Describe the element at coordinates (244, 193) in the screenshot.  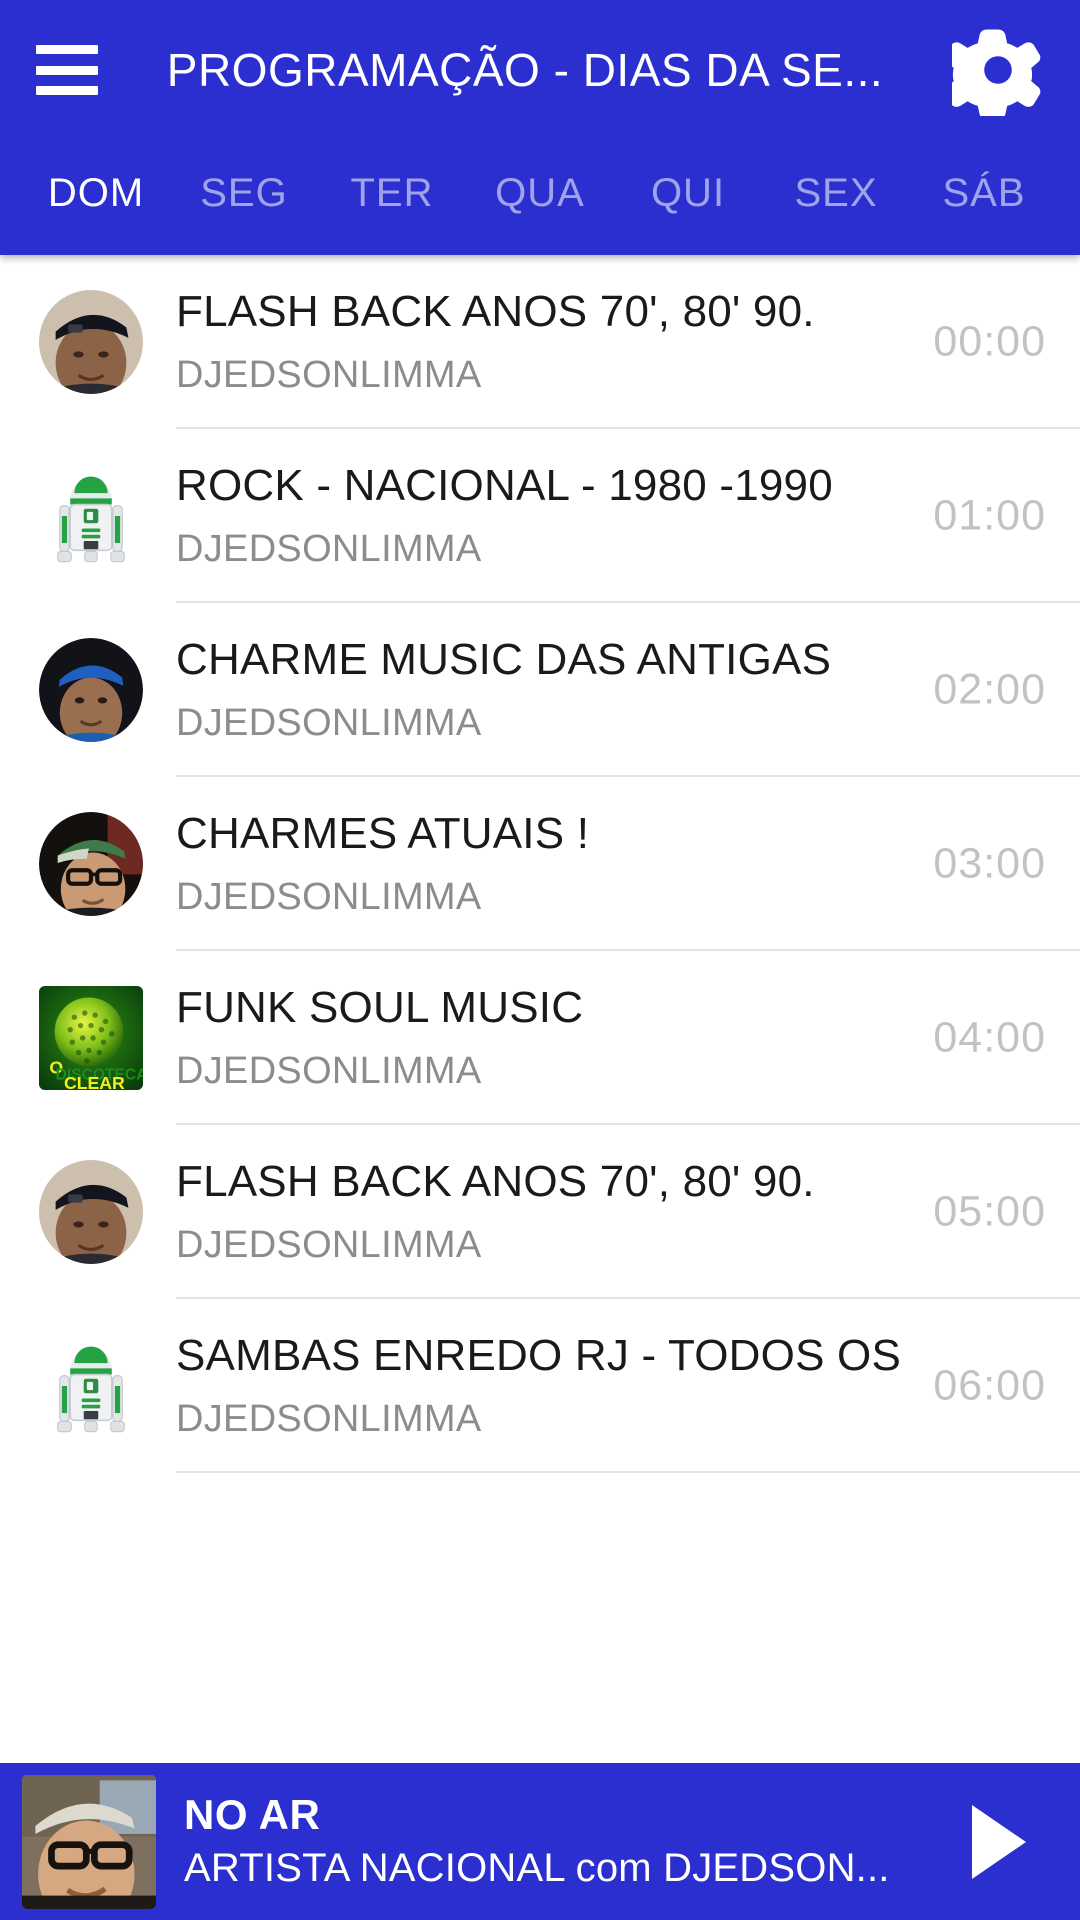
I see `tab-seg: SEG` at that location.